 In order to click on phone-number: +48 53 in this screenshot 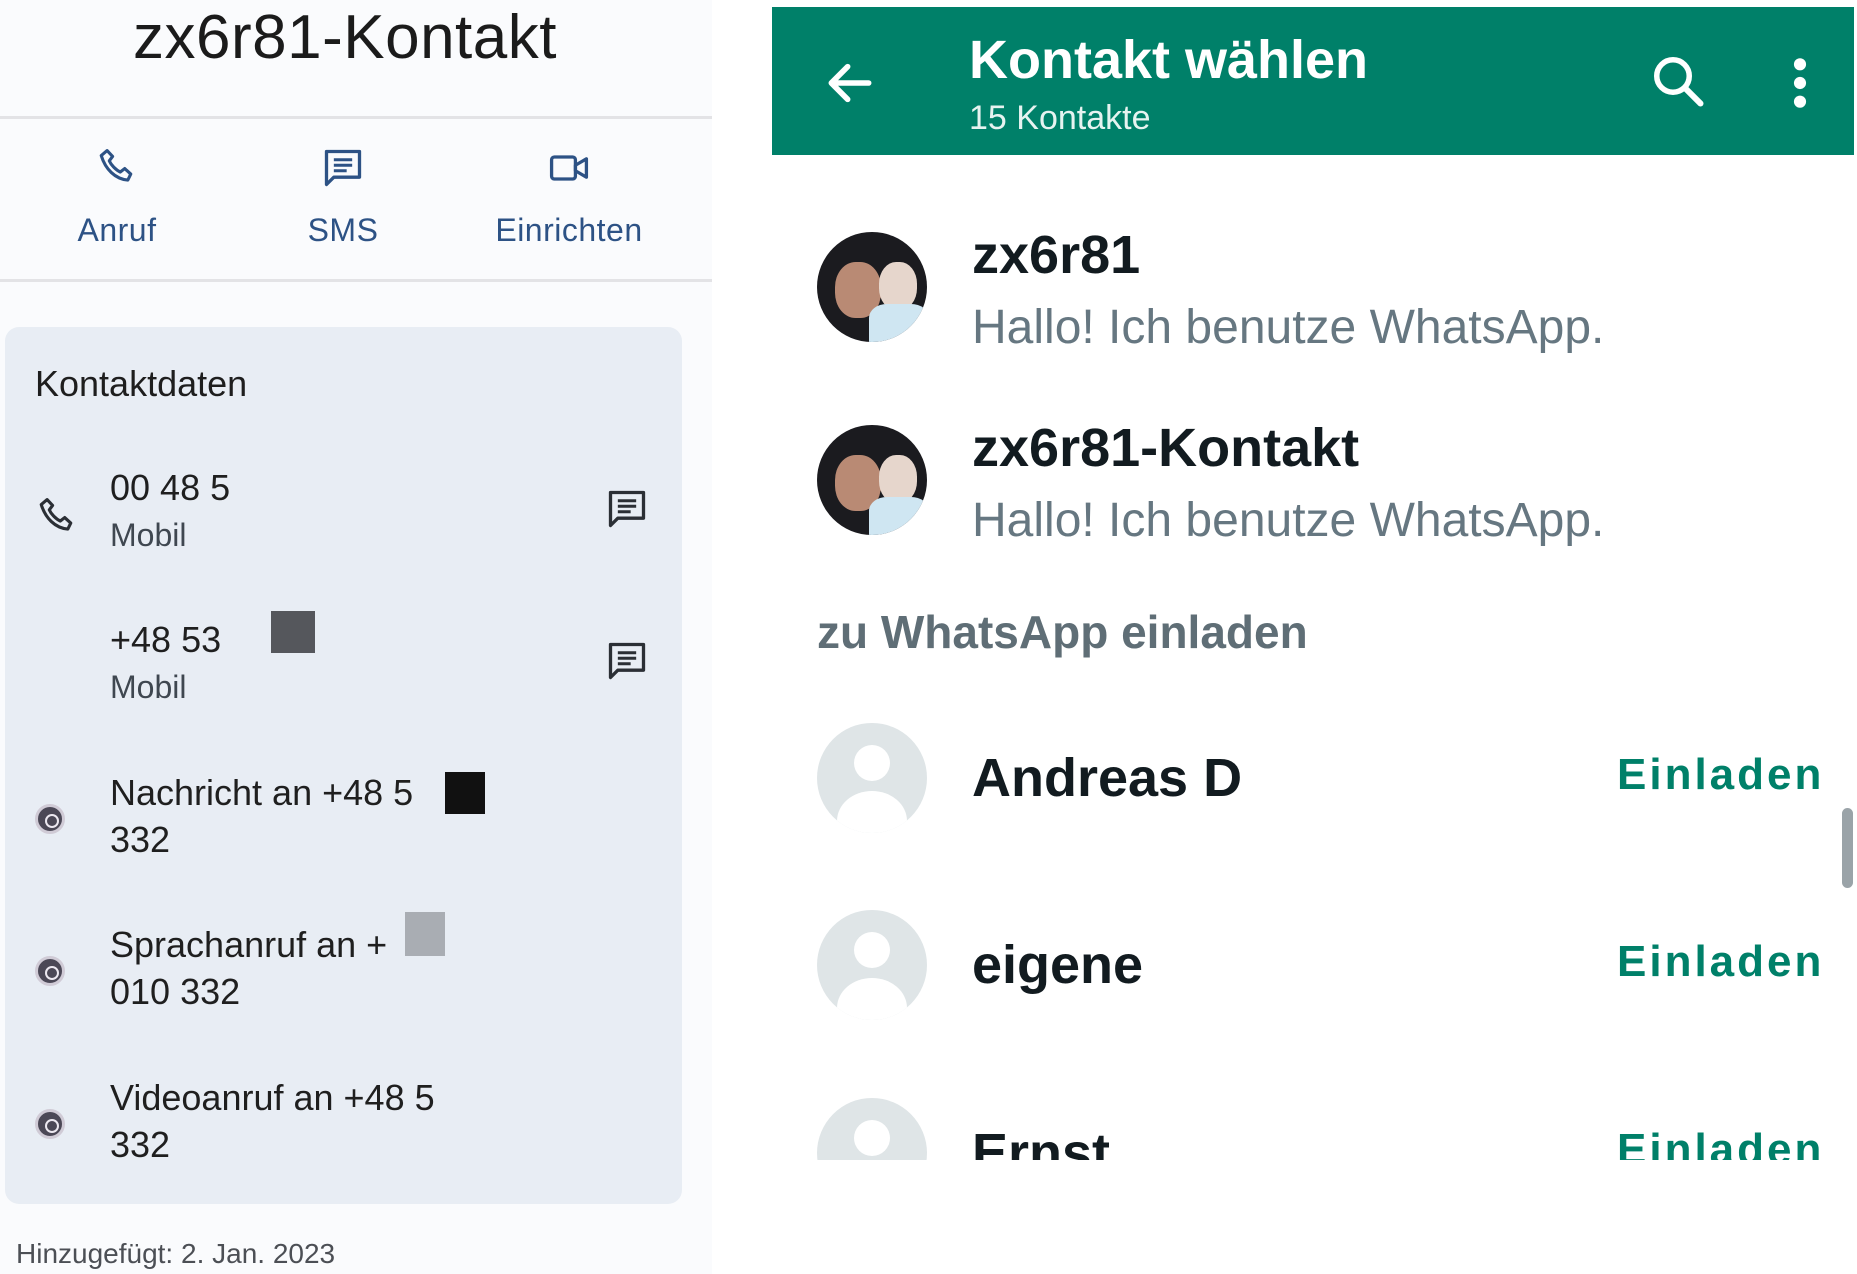, I will do `click(166, 639)`.